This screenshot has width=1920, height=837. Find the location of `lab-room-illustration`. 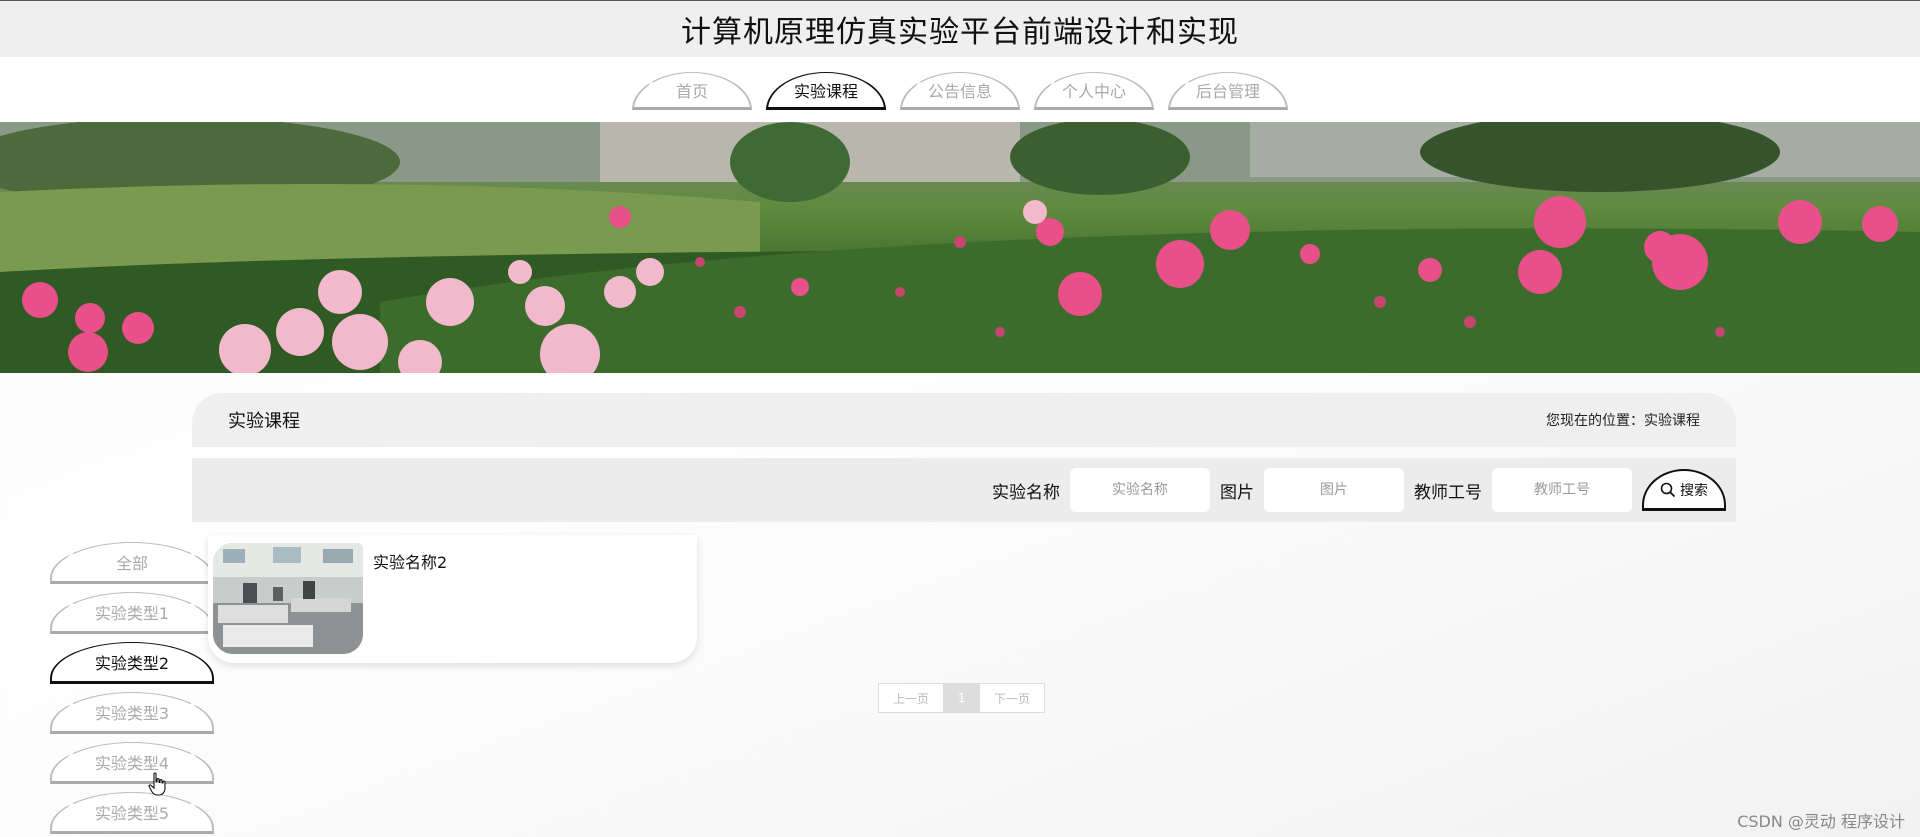

lab-room-illustration is located at coordinates (288, 598).